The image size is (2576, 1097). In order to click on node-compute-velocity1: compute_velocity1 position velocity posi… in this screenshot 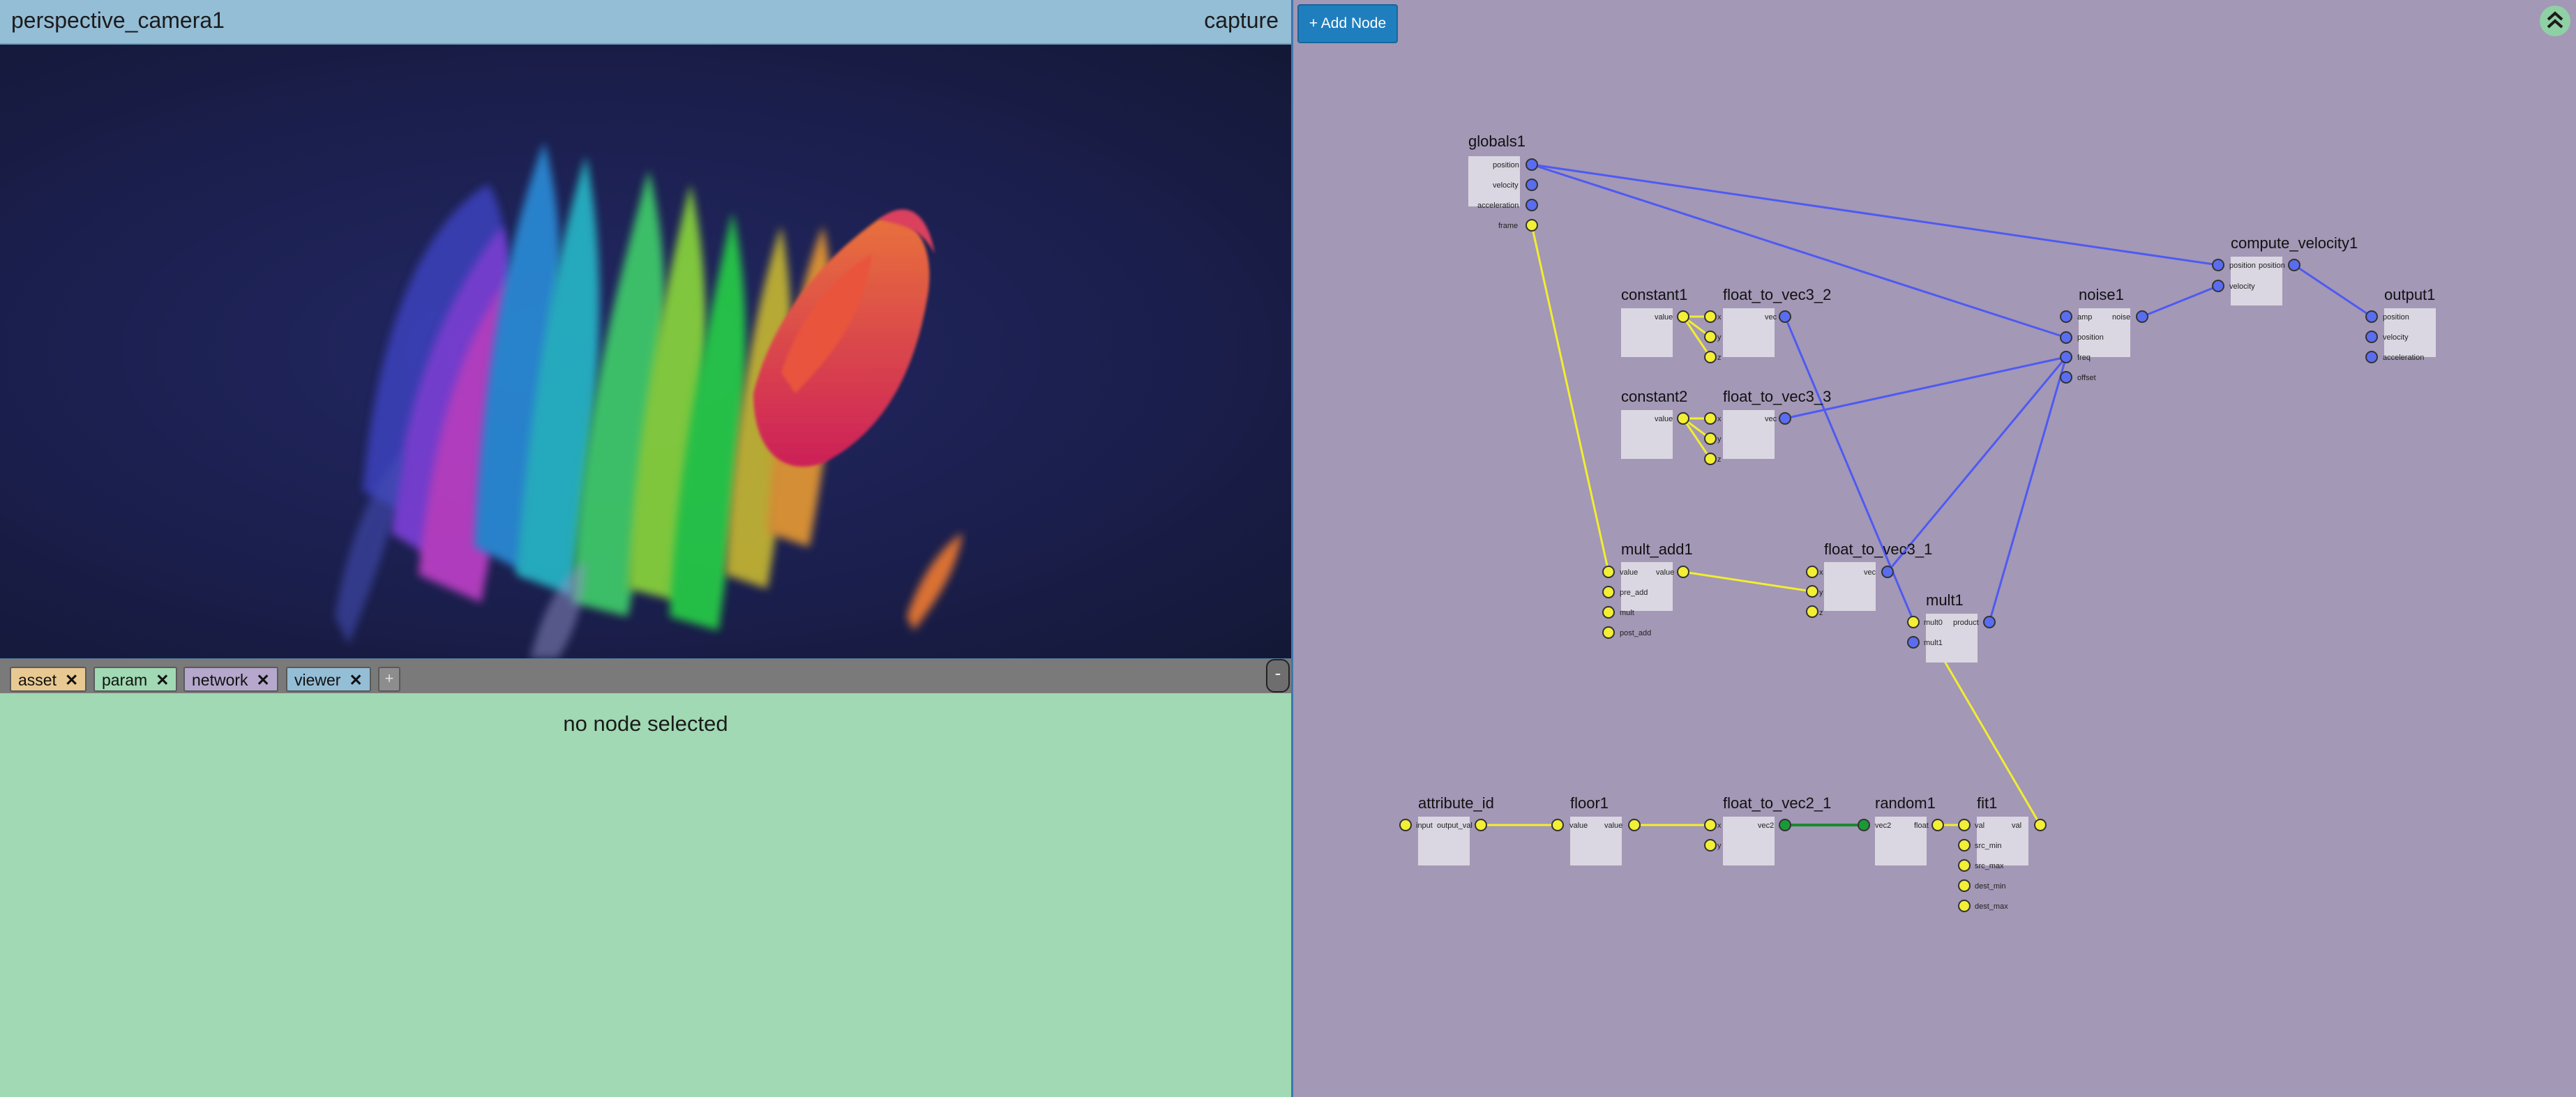, I will do `click(2285, 269)`.